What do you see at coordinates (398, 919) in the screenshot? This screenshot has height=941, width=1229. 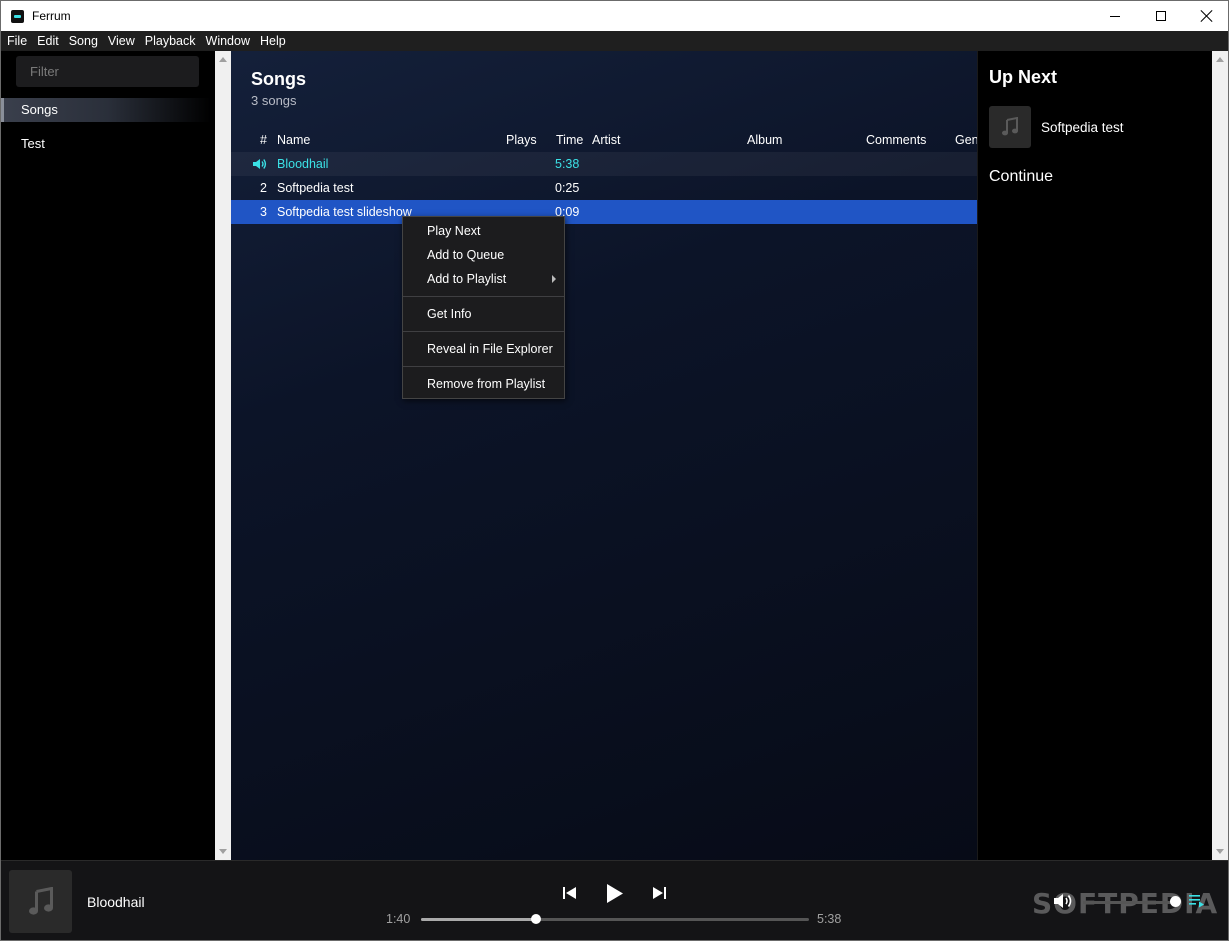 I see `elapsed-time: 1:40` at bounding box center [398, 919].